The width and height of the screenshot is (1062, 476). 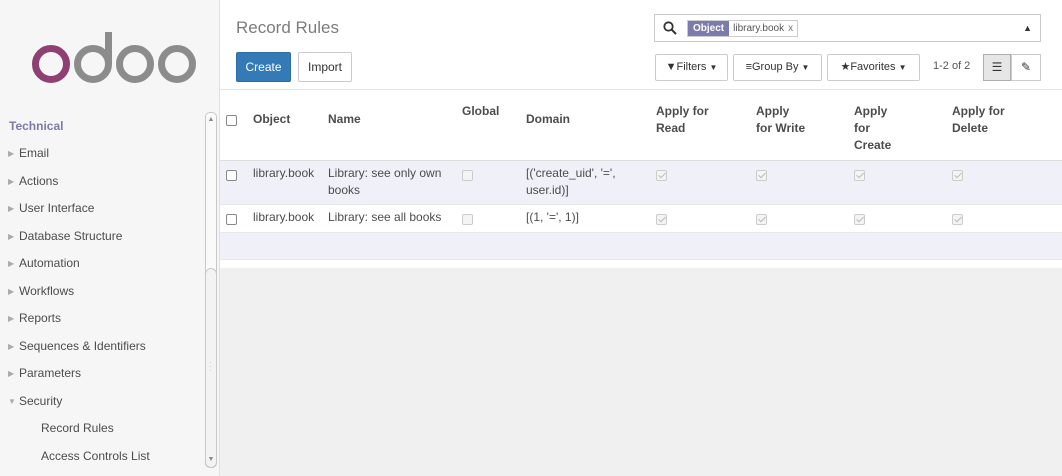 I want to click on import-button: Import, so click(x=325, y=67).